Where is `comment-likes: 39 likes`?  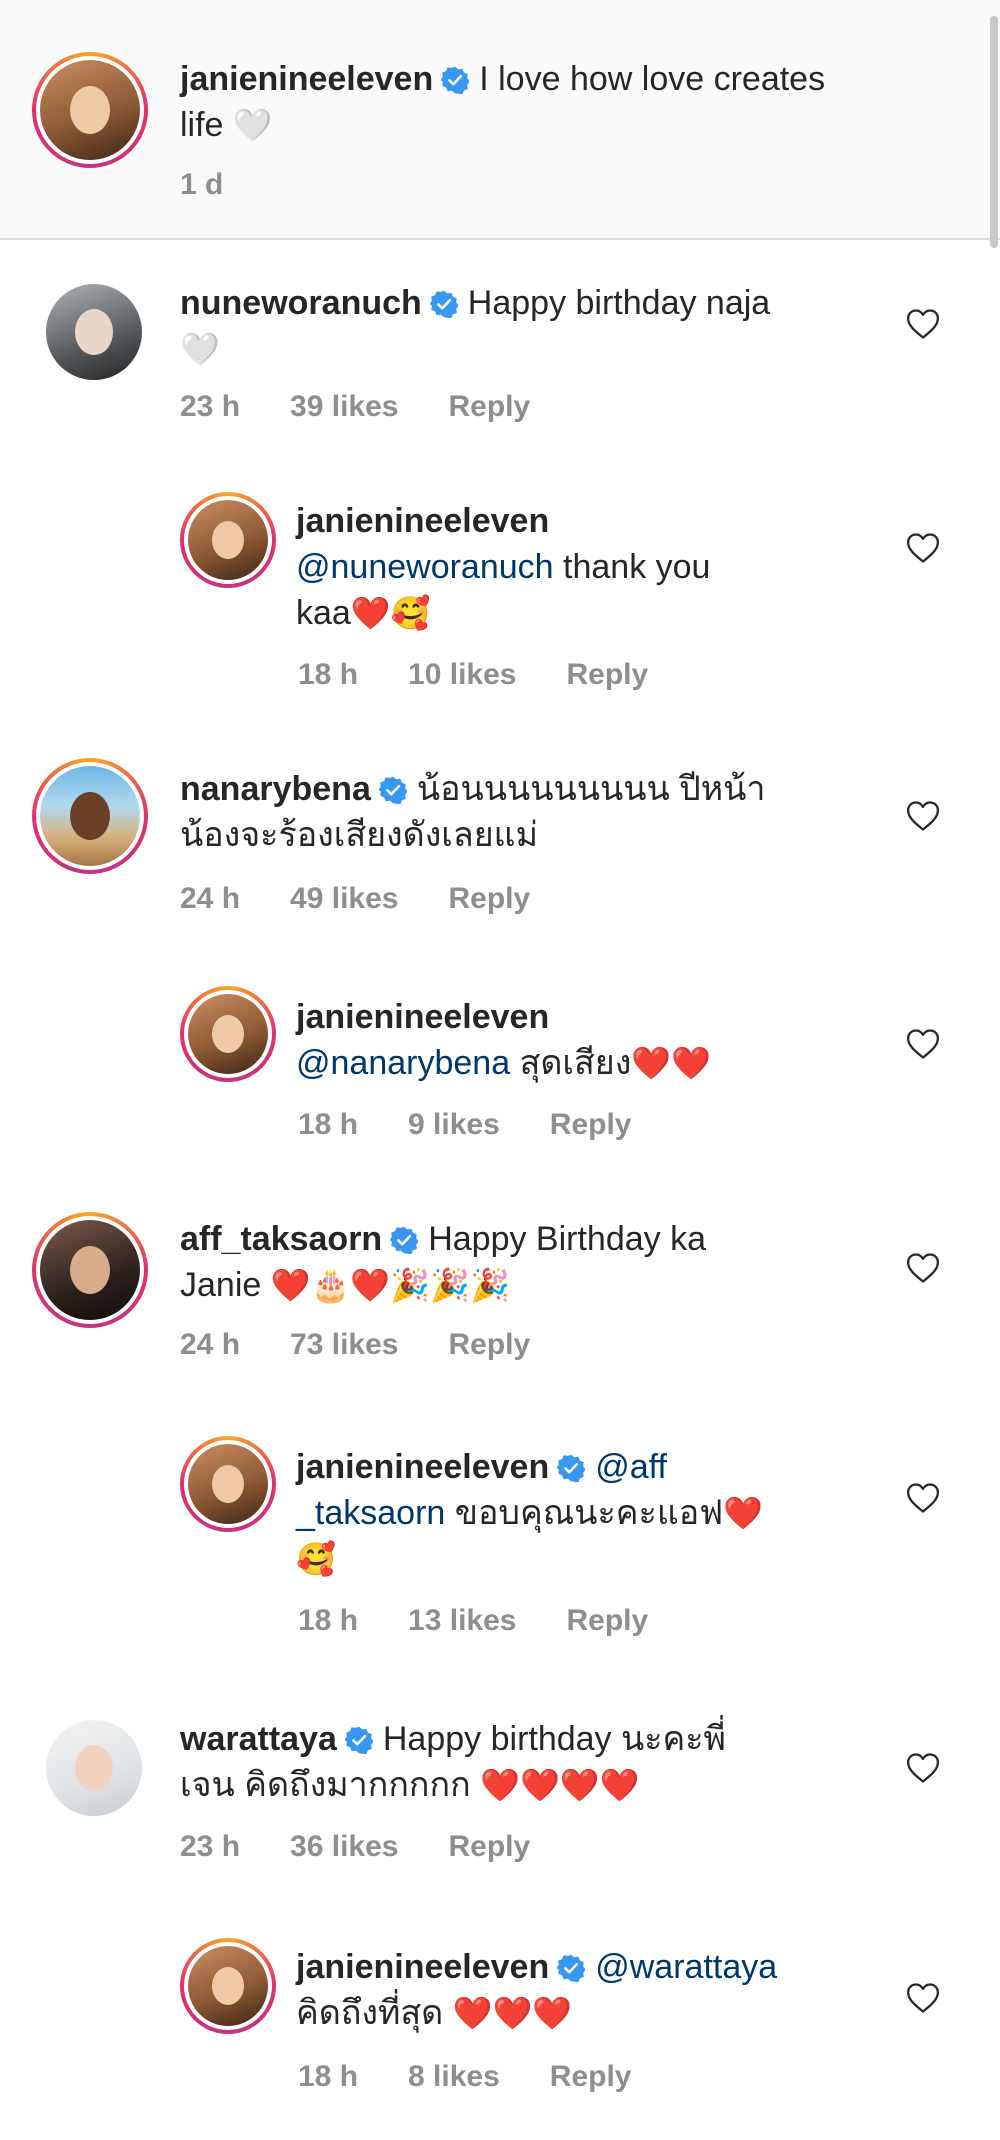 comment-likes: 39 likes is located at coordinates (344, 407).